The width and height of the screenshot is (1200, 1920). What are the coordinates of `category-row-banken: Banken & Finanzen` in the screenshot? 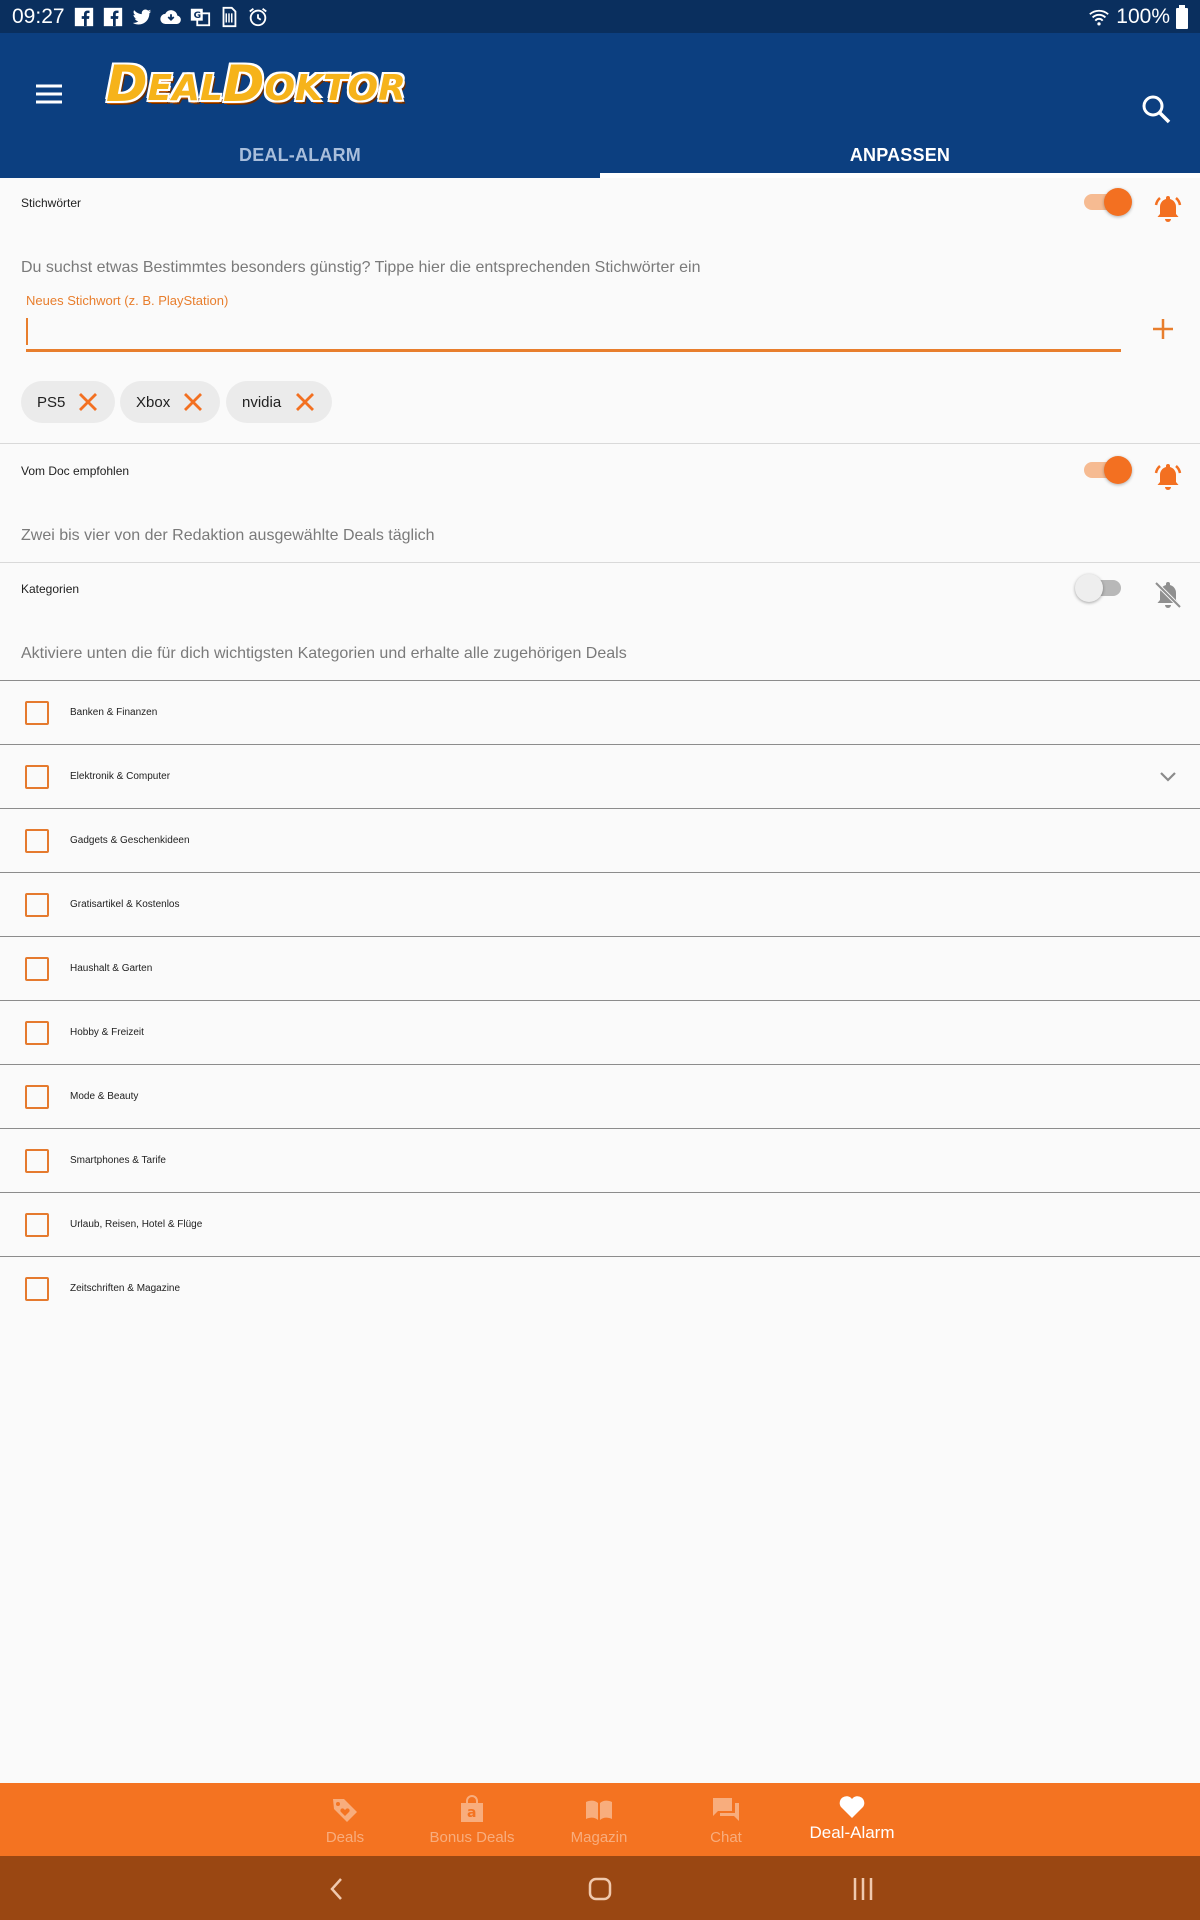 It's located at (600, 713).